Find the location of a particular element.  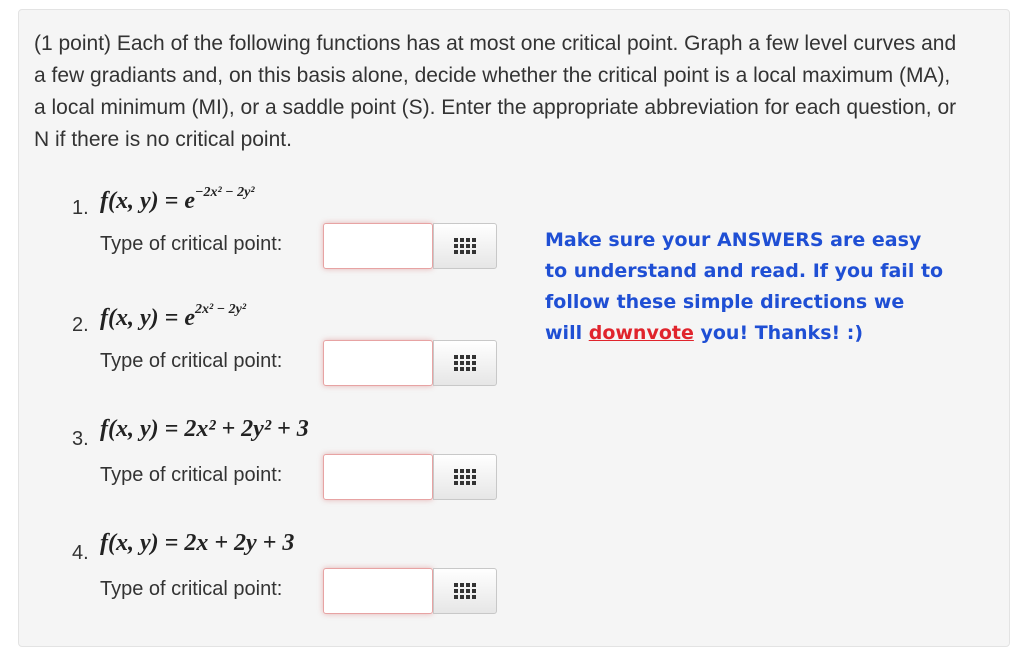

question-formula: f(x, y) = 2x + 2y + 3 is located at coordinates (197, 543).